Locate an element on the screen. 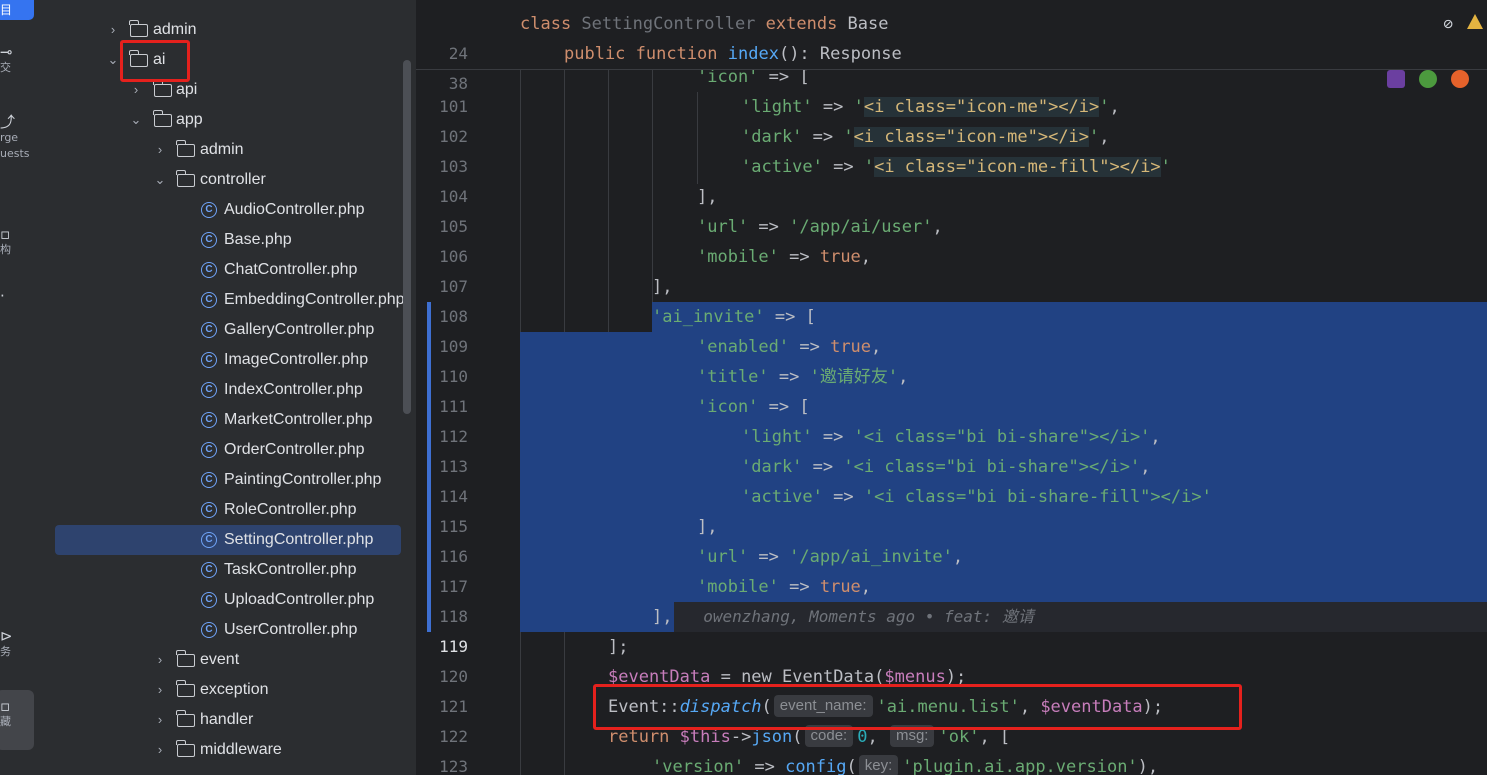 This screenshot has width=1487, height=775. tree-row: C TaskController.php is located at coordinates (228, 570).